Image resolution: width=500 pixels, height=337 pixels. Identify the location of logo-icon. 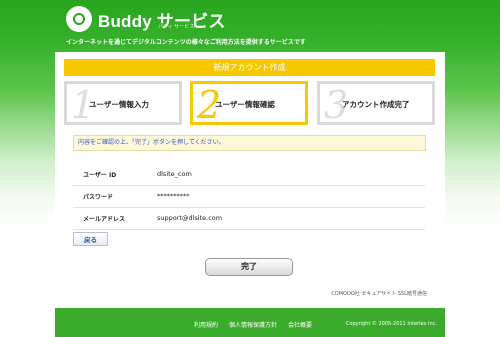
(79, 19).